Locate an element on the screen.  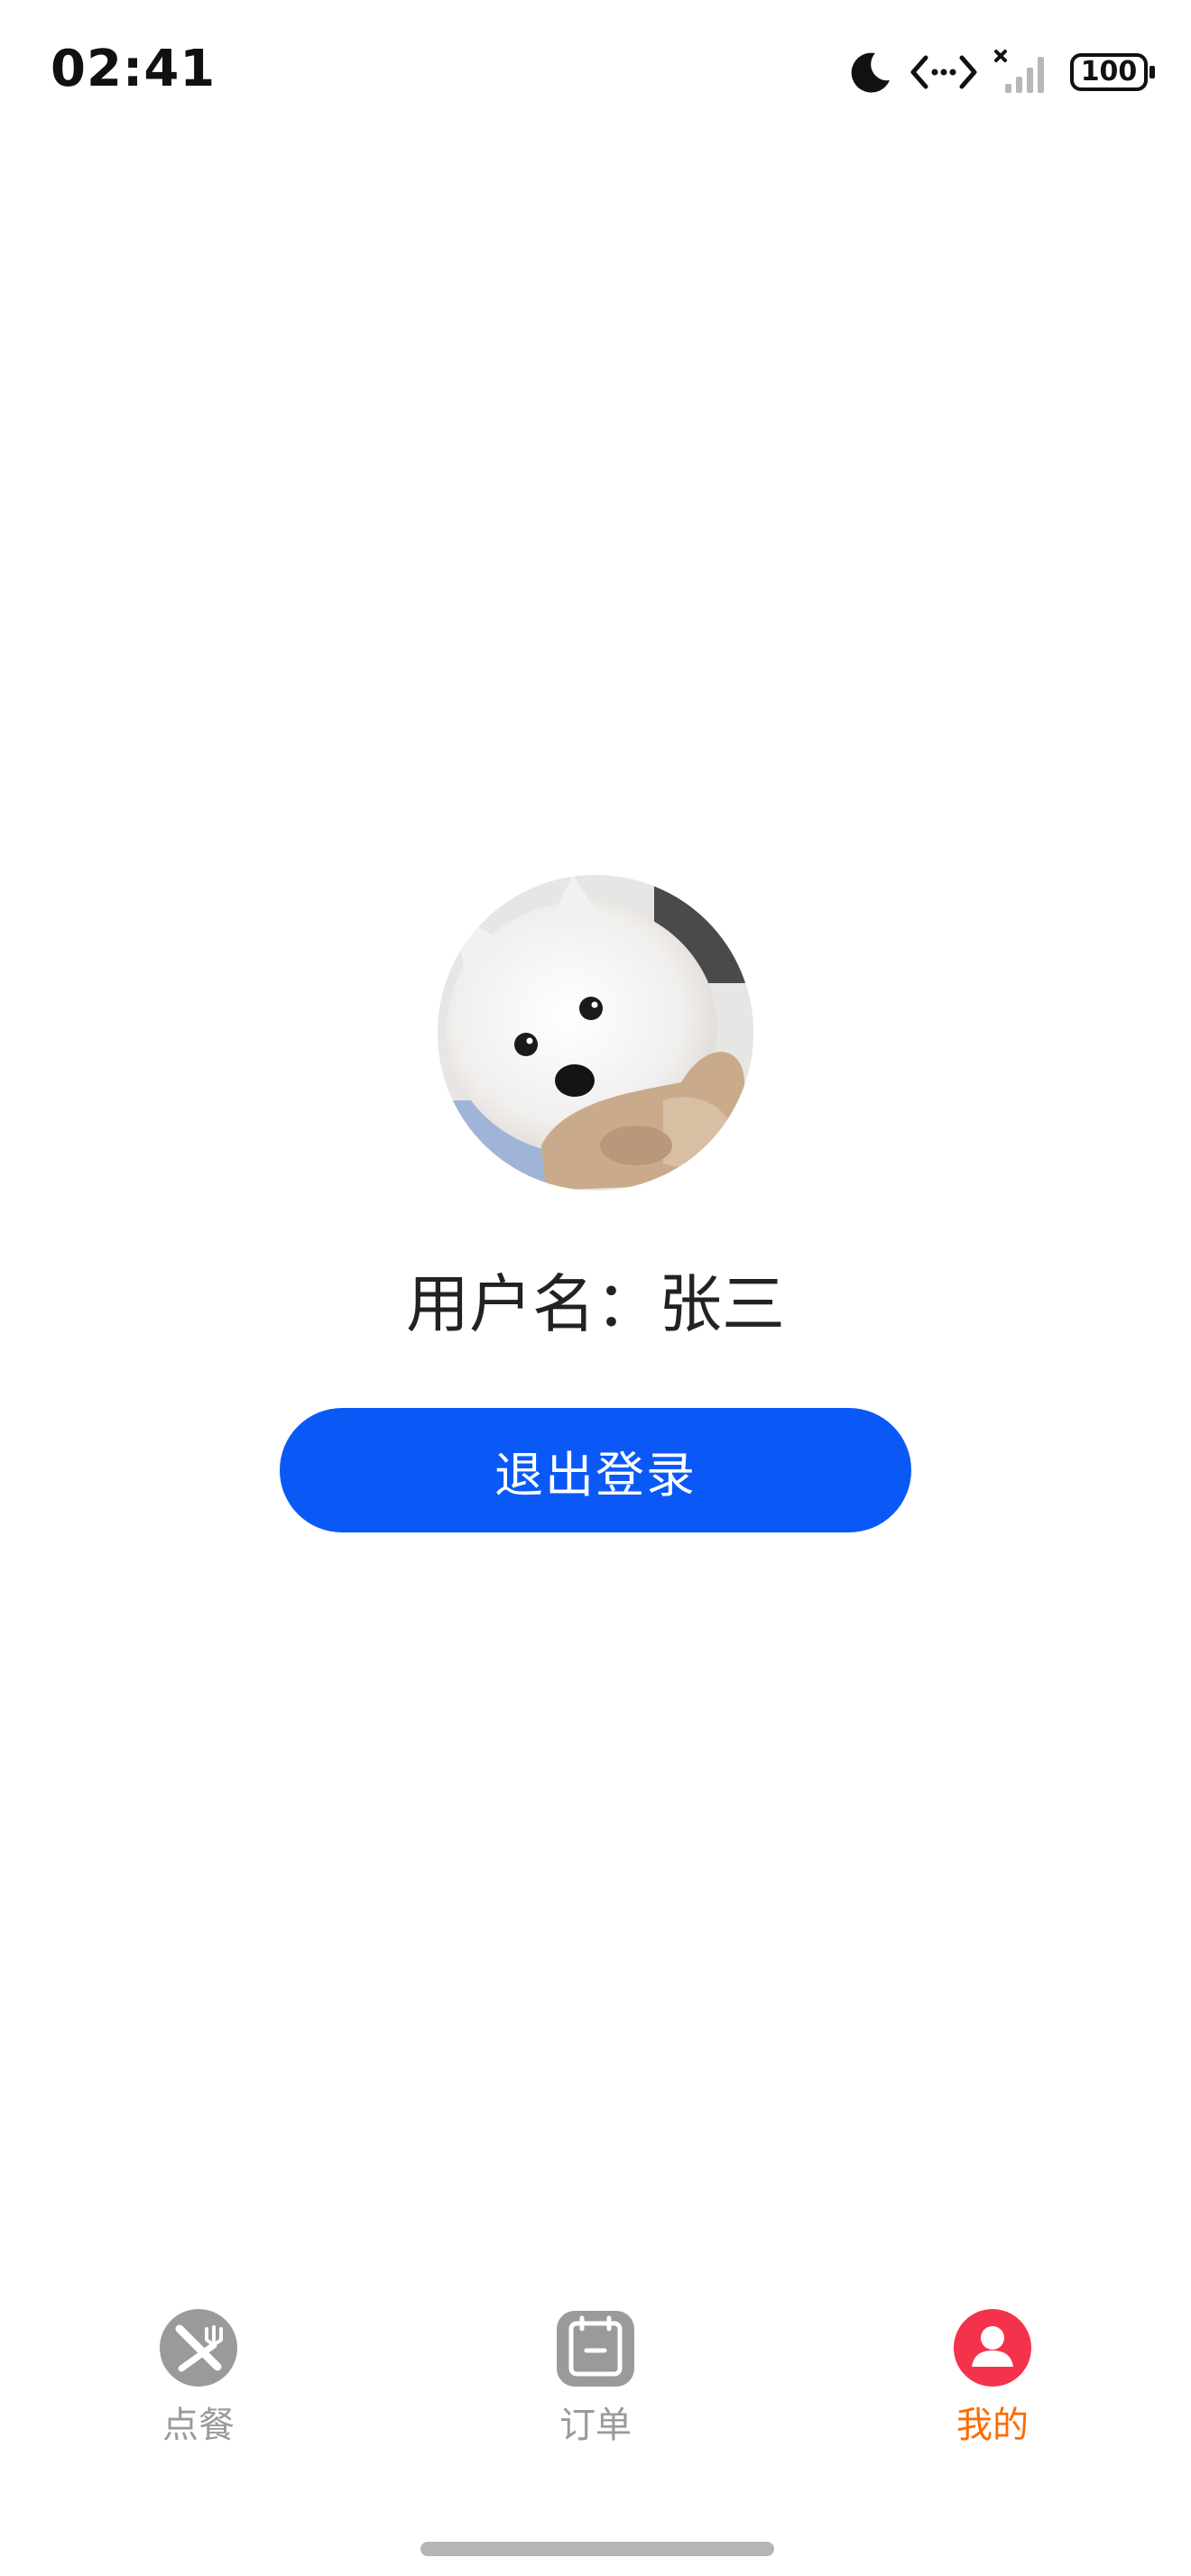
battery-icon: 100 is located at coordinates (1112, 72).